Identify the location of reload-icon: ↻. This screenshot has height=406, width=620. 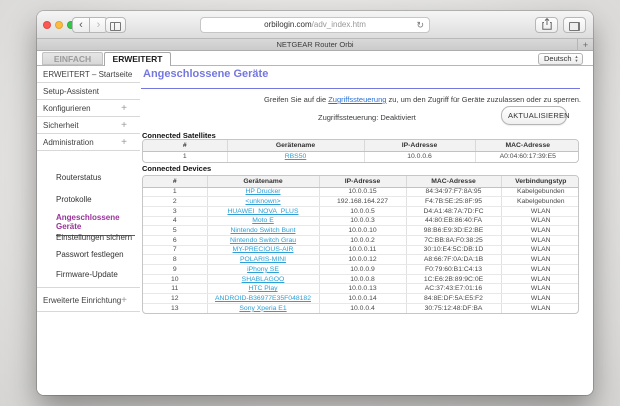
(420, 25).